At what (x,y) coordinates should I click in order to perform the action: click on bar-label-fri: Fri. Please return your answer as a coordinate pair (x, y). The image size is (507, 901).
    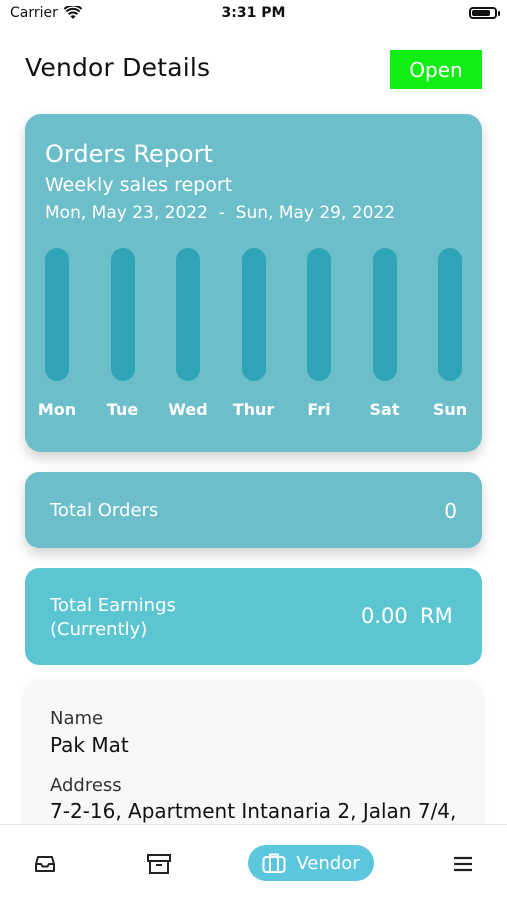
    Looking at the image, I should click on (319, 409).